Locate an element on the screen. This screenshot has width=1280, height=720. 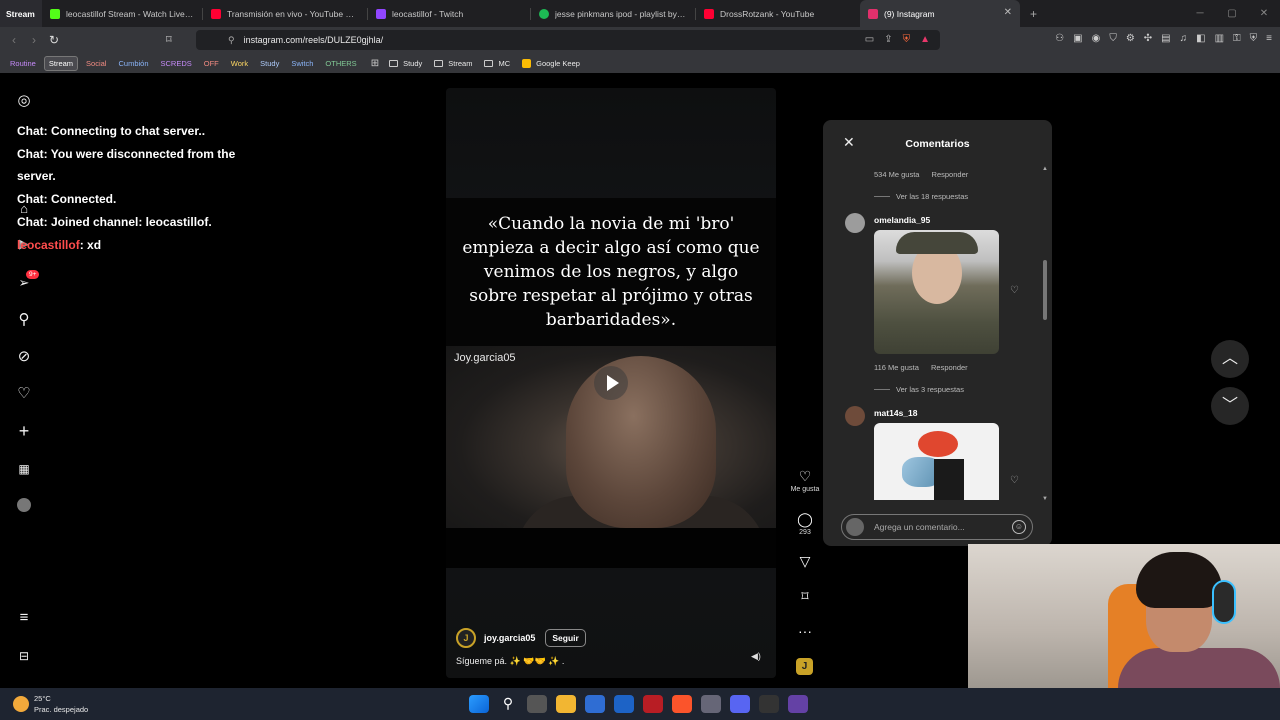
volume-icon: ◀) is located at coordinates (756, 656).